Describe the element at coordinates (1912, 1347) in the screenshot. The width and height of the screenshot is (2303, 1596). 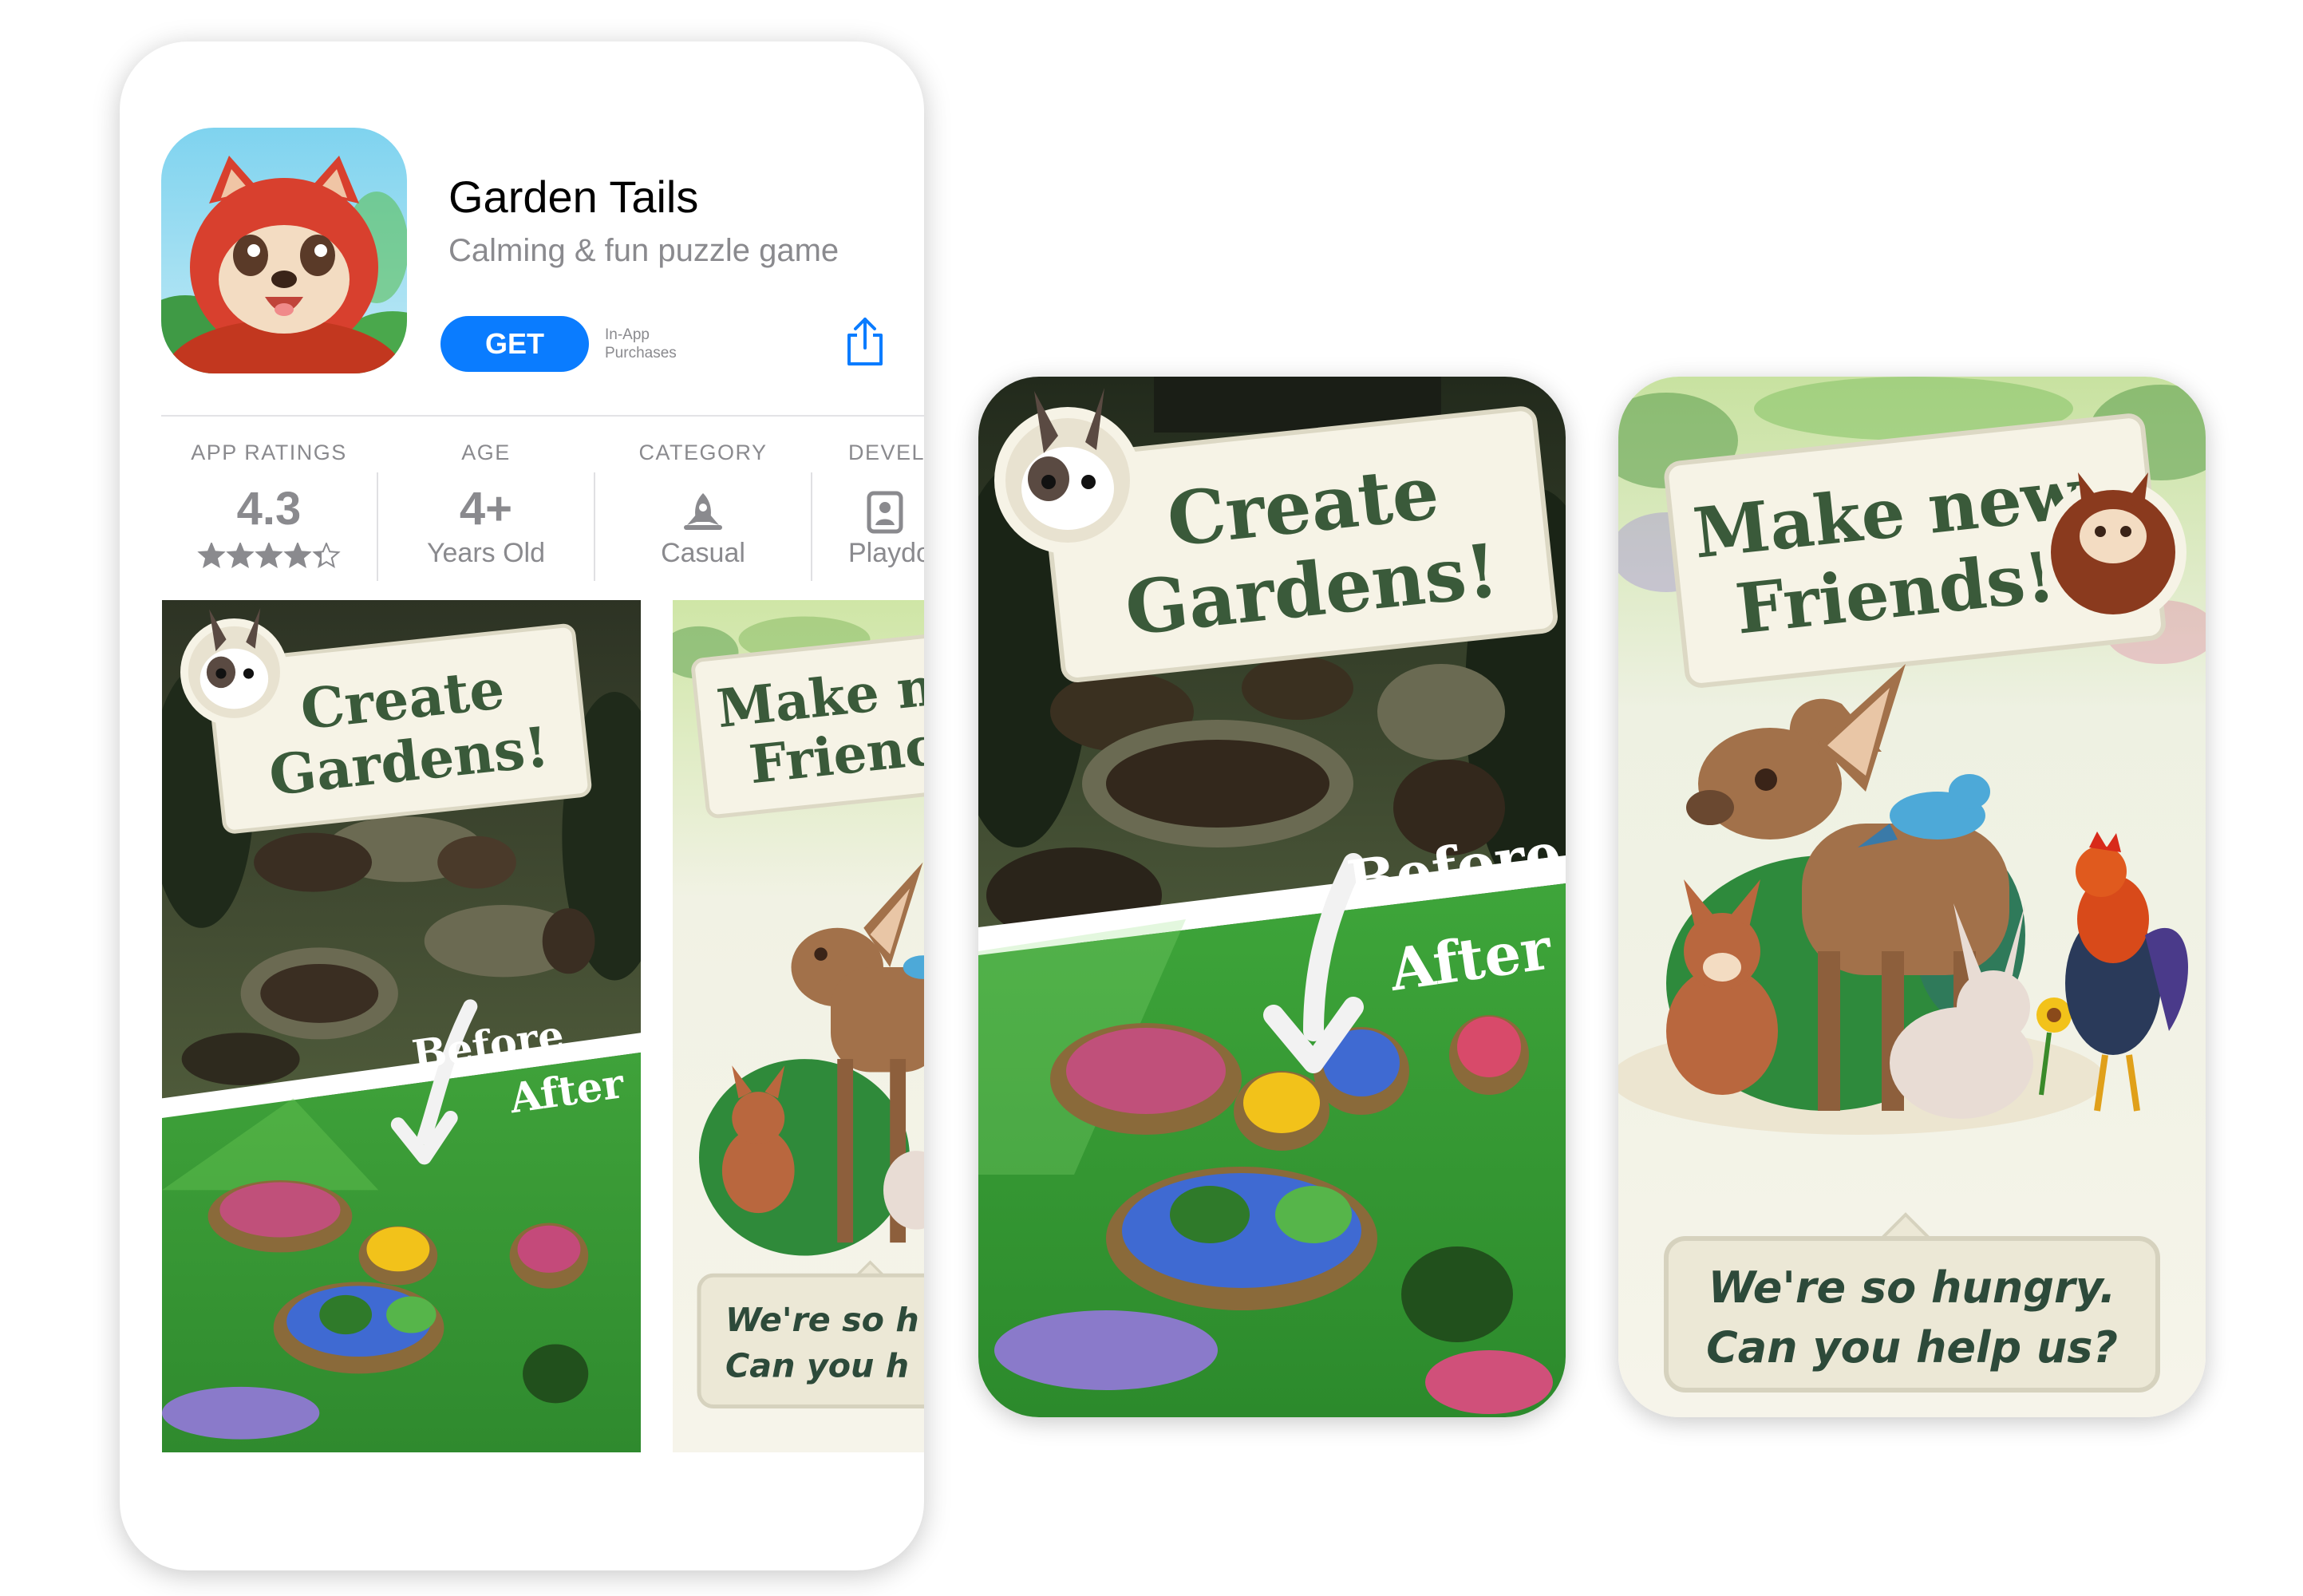
I see `friends-speech-line2: Can you help us?` at that location.